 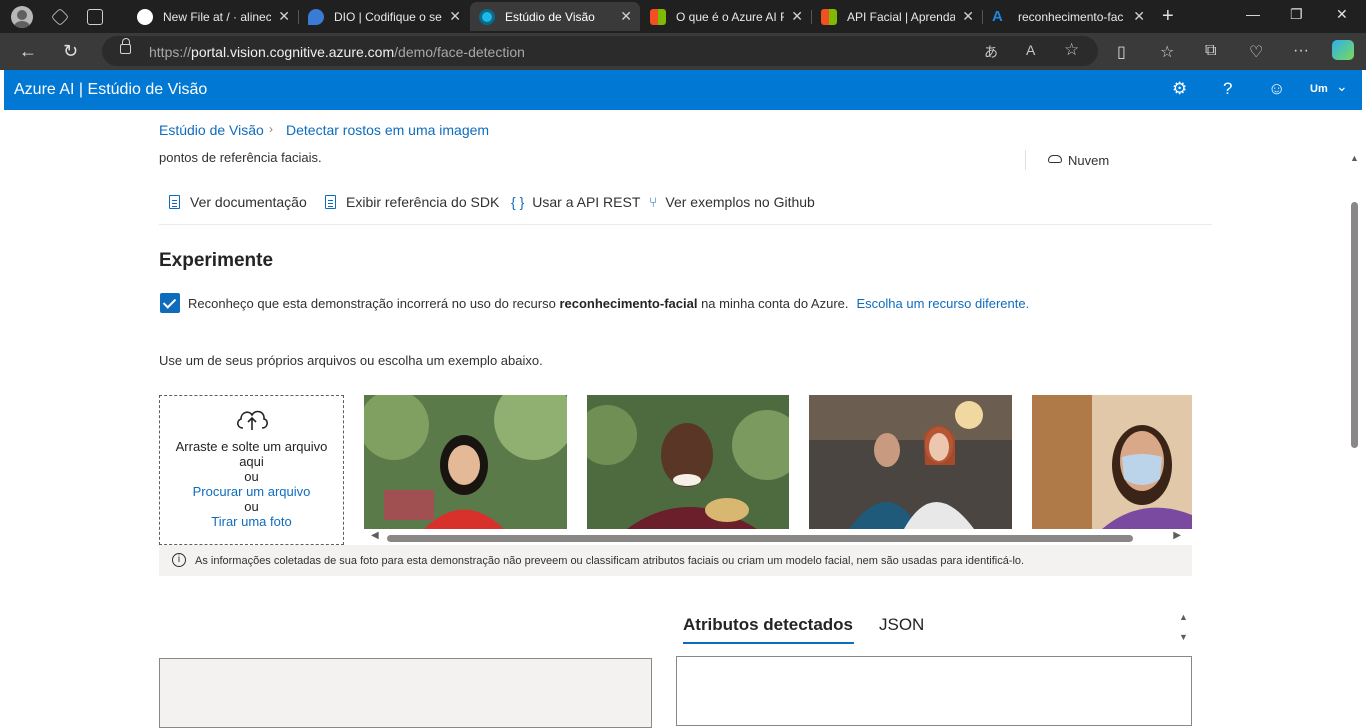 I want to click on browser-tab-6: A reconhecimento-fac ✕, so click(x=1068, y=16).